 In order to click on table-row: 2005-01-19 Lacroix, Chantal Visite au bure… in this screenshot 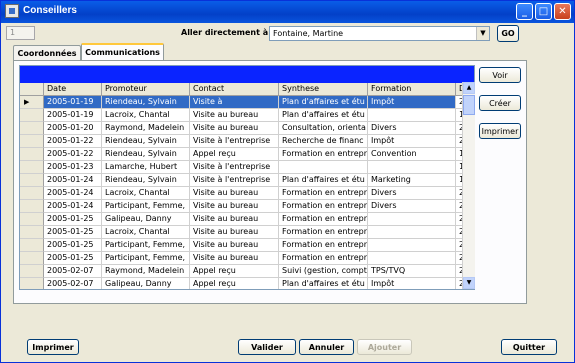, I will do `click(247, 115)`.